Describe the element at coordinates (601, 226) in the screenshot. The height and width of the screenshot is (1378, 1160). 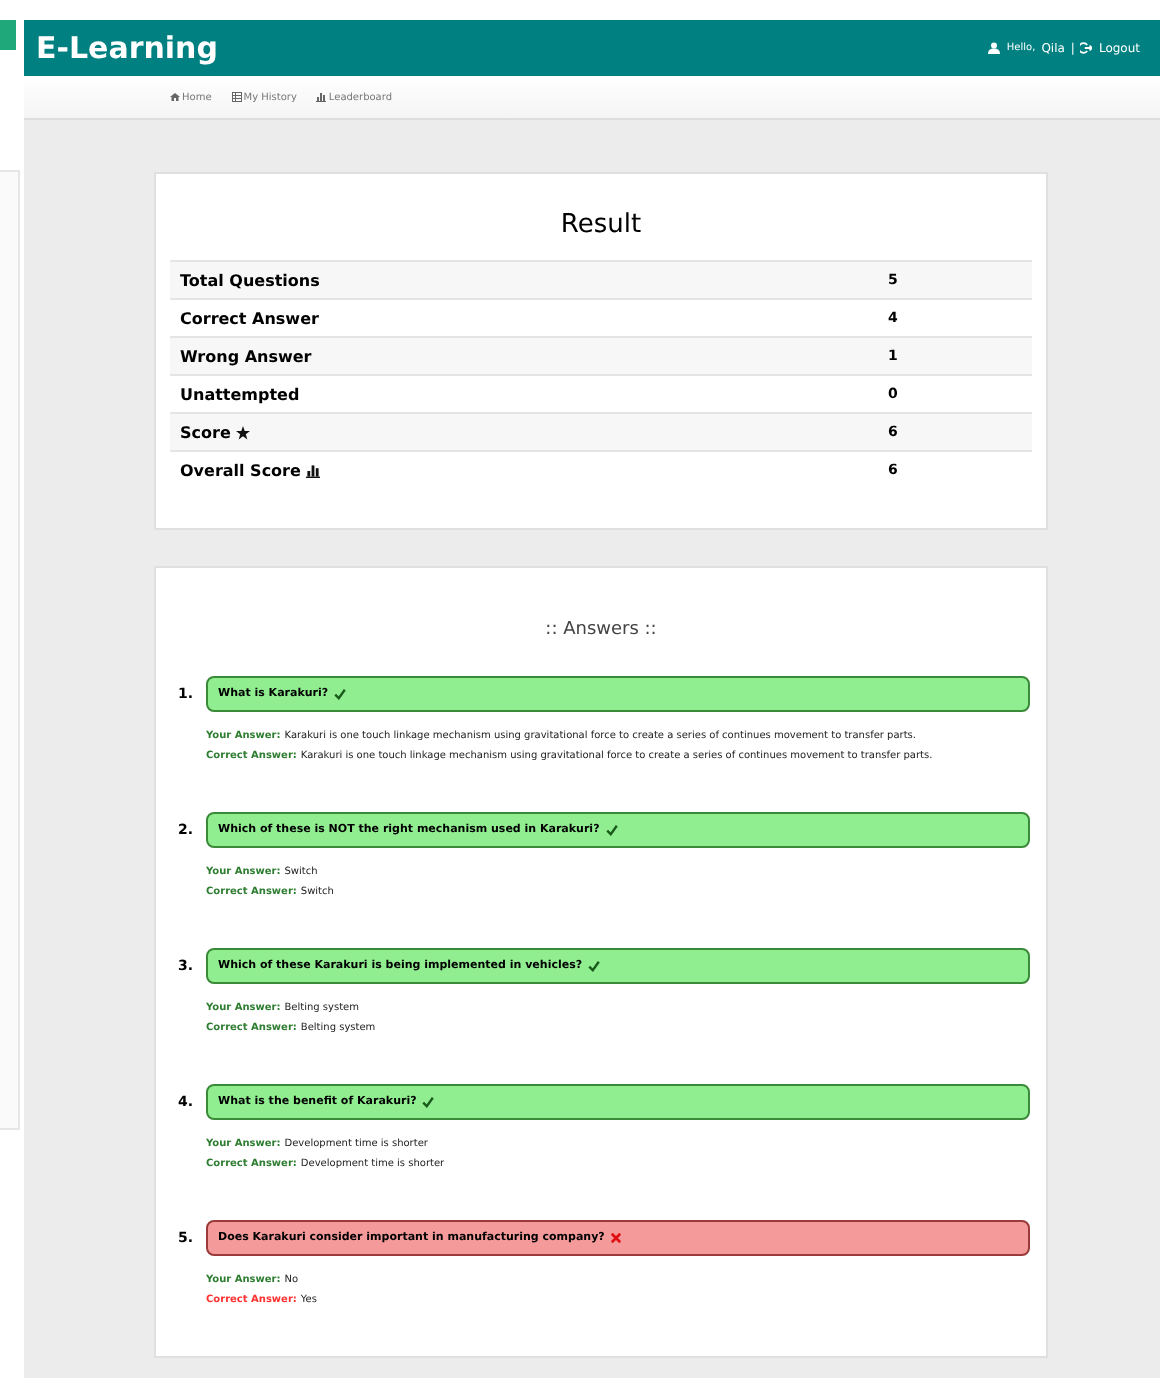
I see `result-title: Result` at that location.